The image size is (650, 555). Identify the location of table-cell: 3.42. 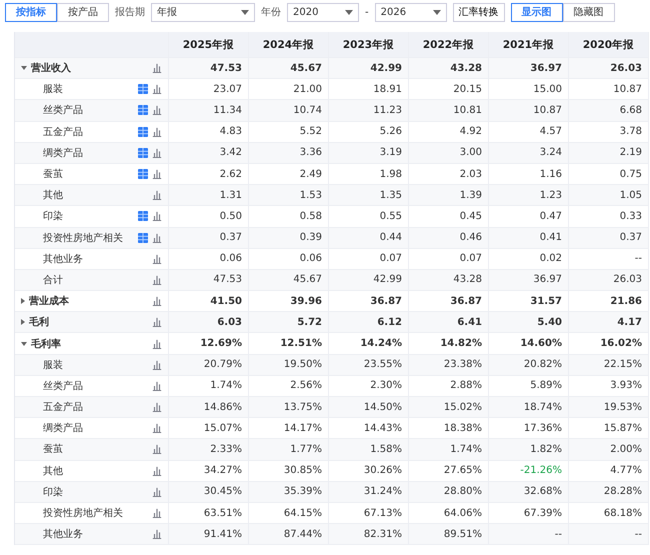
(209, 152).